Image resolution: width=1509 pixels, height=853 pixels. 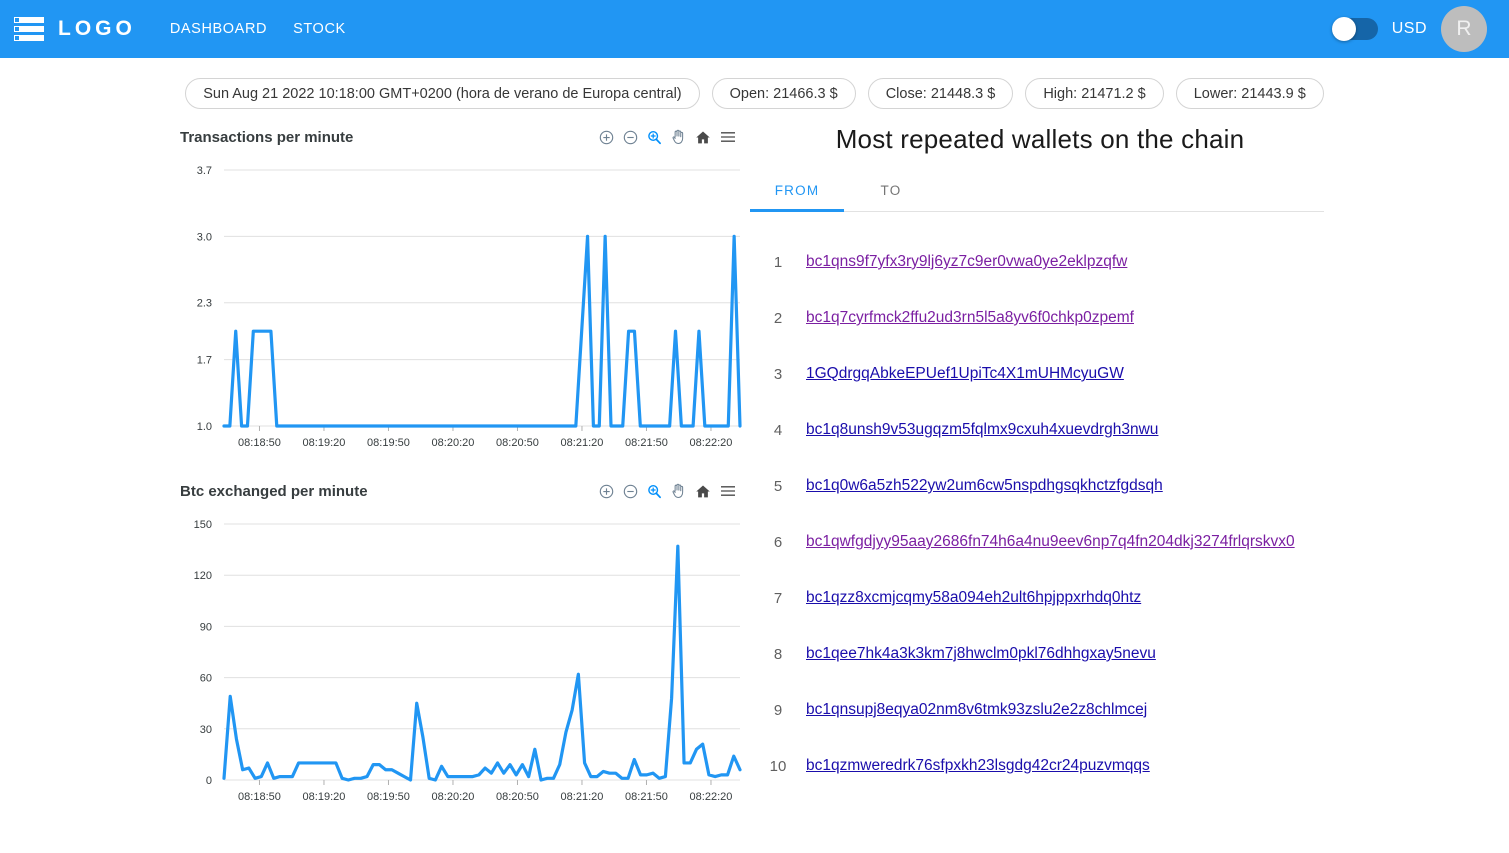 I want to click on nav-link-dashboard: DASHBOARD, so click(x=218, y=29).